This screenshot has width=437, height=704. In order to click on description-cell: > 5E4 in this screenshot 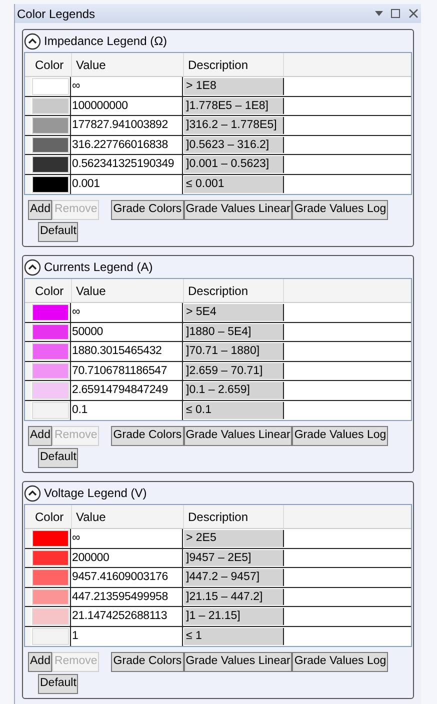, I will do `click(234, 312)`.